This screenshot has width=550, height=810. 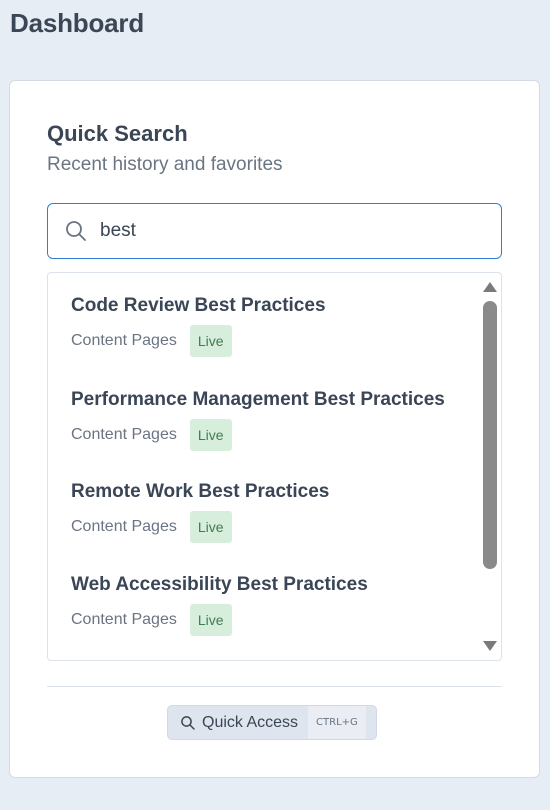 I want to click on result-title: Performance Management Best Practices, so click(x=258, y=399).